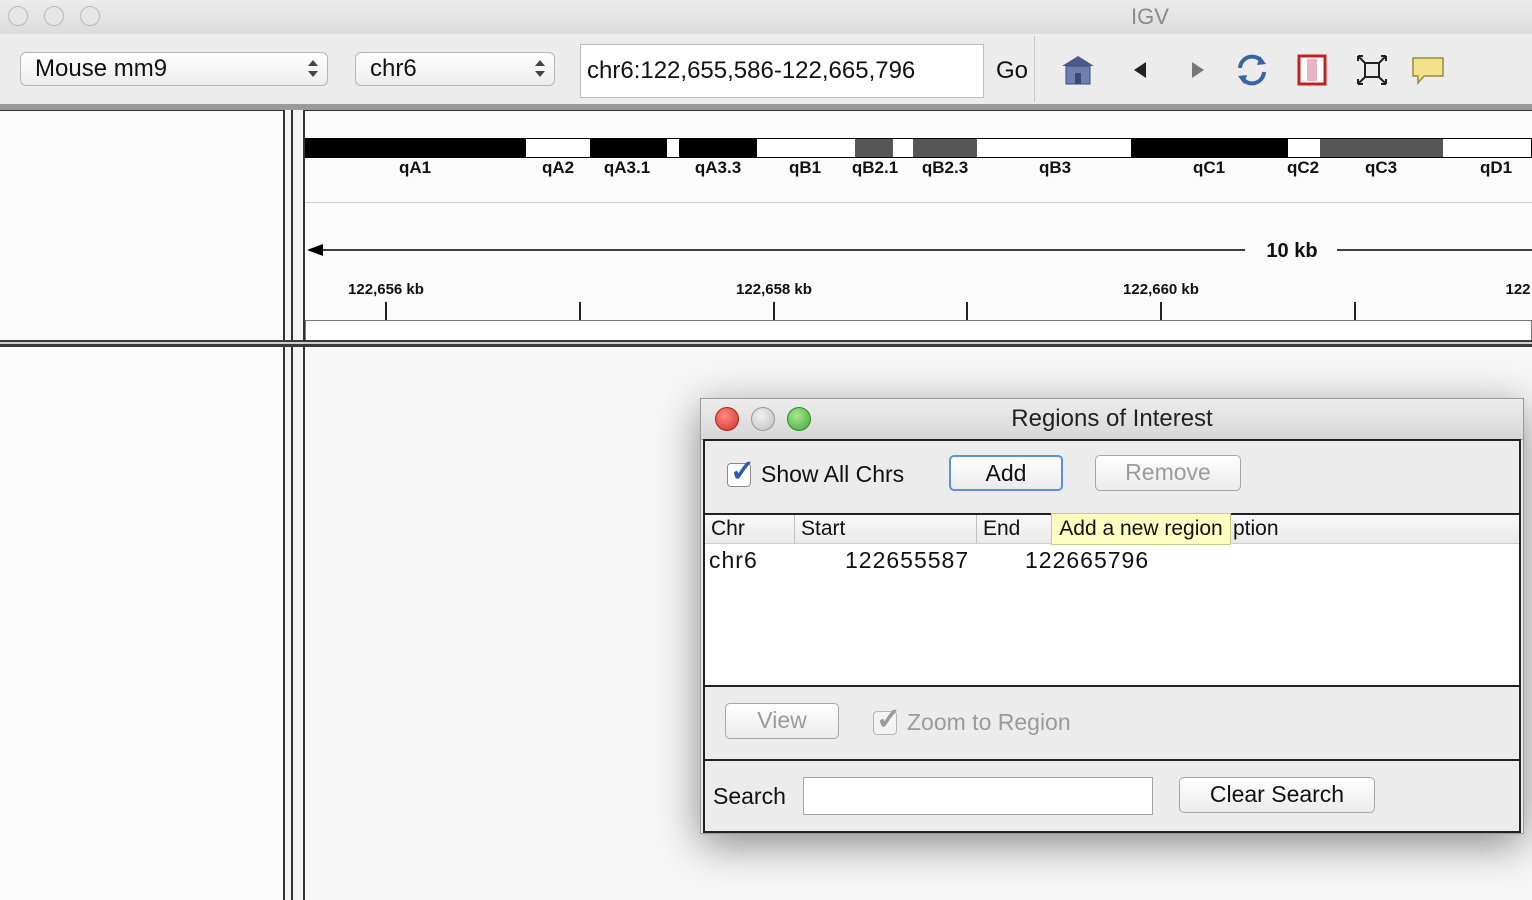 The image size is (1532, 900). I want to click on column-header-description: ption, so click(1256, 529).